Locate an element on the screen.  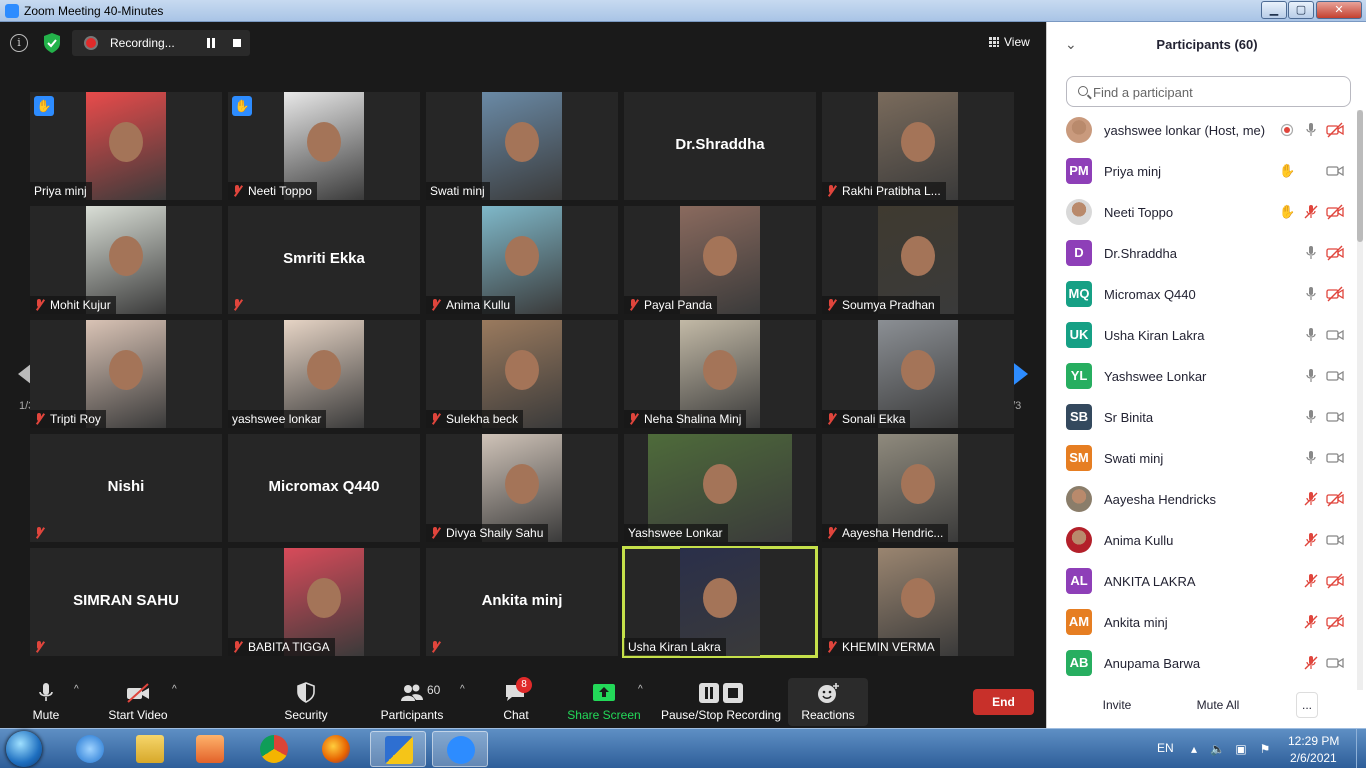
close-button: ✕ is located at coordinates (1339, 10).